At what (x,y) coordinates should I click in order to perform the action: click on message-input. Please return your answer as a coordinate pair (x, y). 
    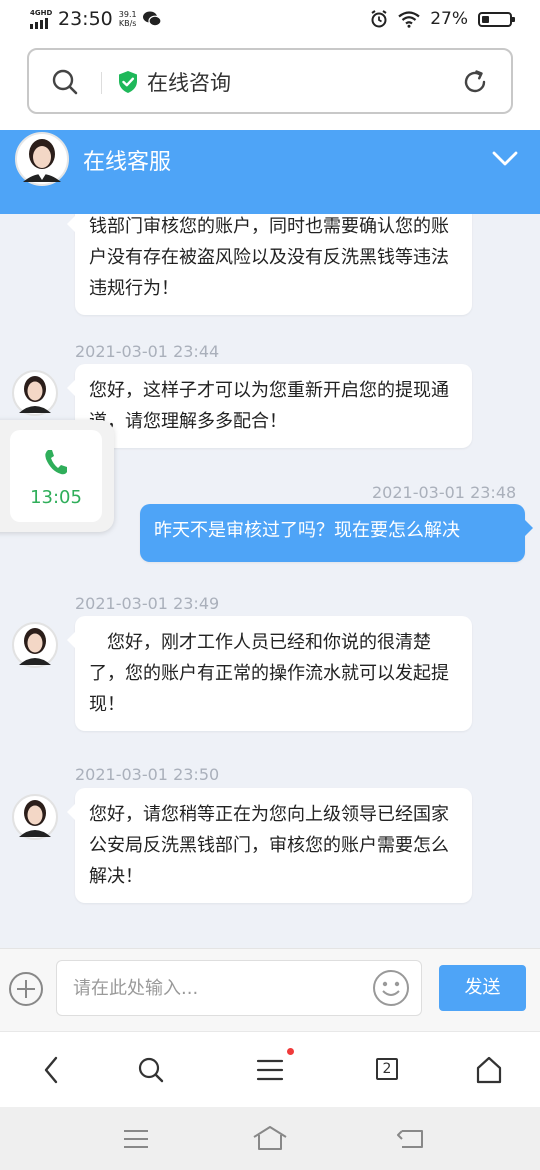
    Looking at the image, I should click on (239, 988).